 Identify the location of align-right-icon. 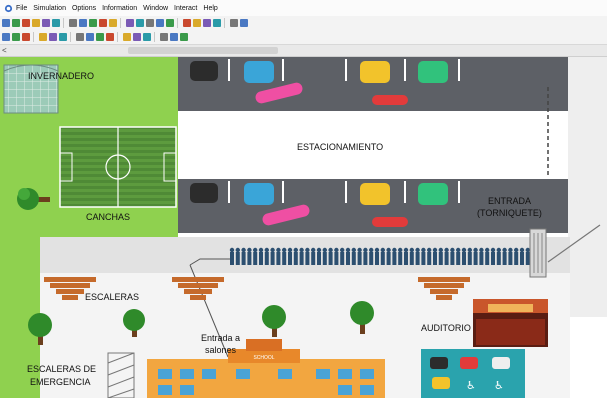
(26, 37).